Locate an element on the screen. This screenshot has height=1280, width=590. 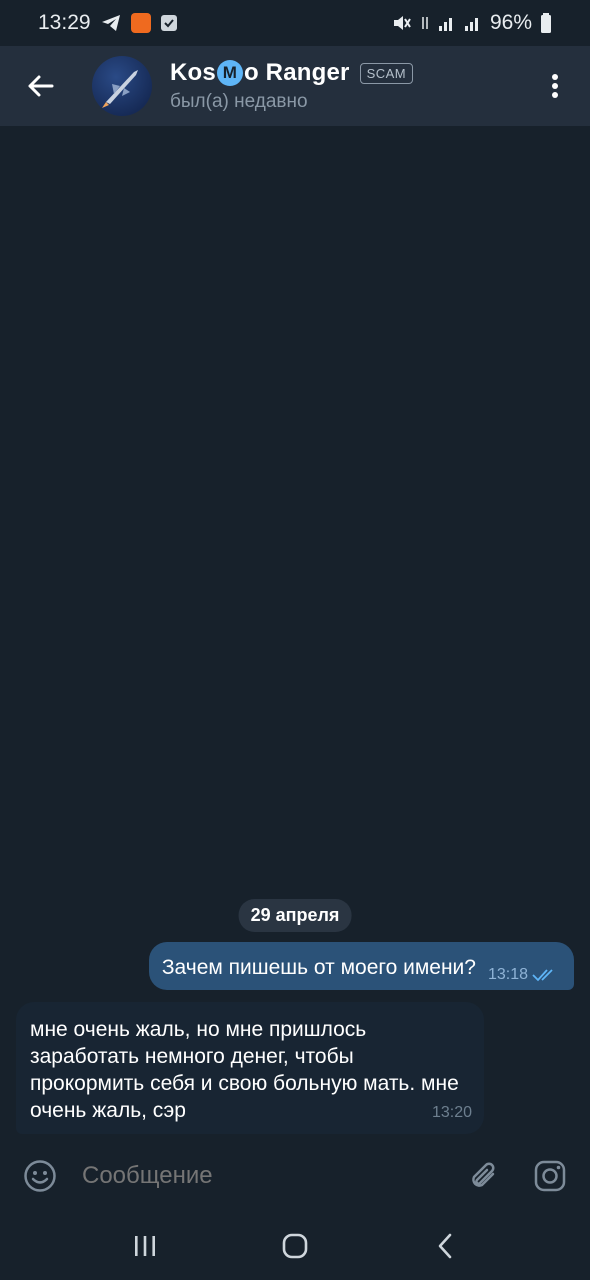
more-menu-button is located at coordinates (555, 86).